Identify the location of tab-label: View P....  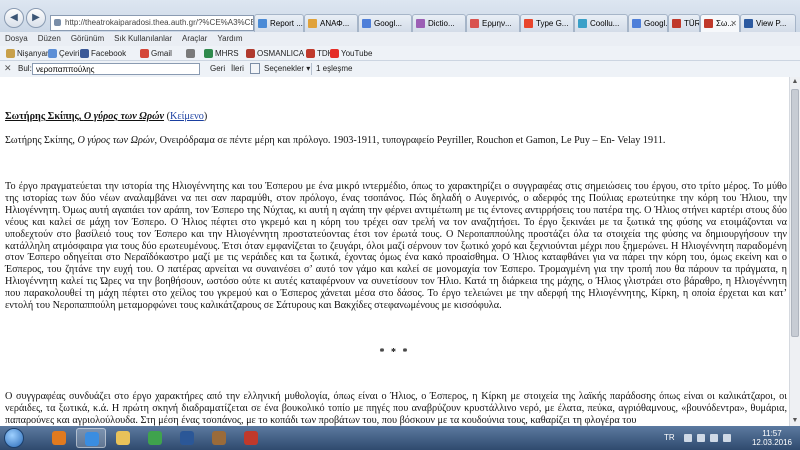
(771, 23).